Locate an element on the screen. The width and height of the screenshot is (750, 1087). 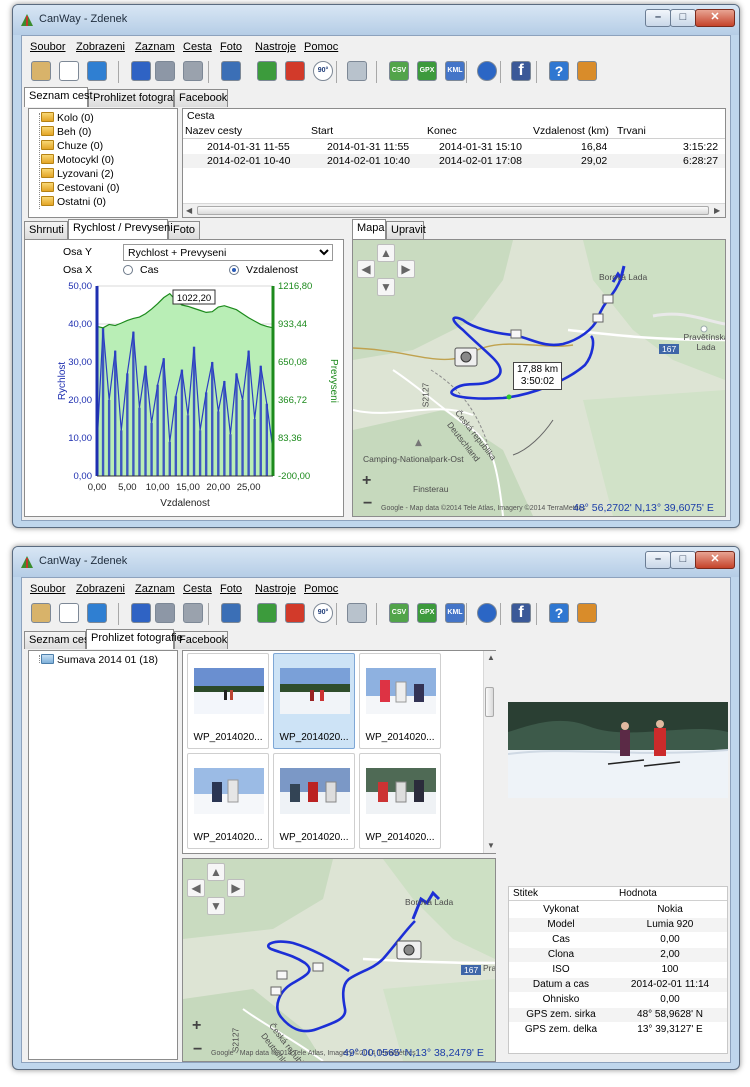
tree-item-lyzovani: Lyzovani (2) is located at coordinates (77, 174).